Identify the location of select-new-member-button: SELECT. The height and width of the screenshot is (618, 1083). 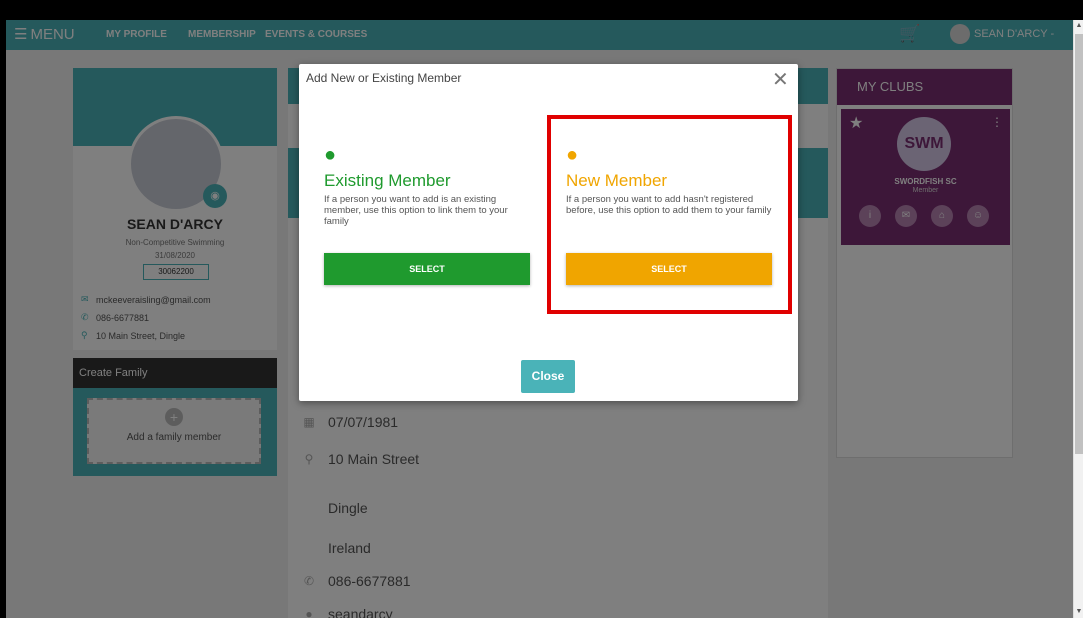
(669, 269).